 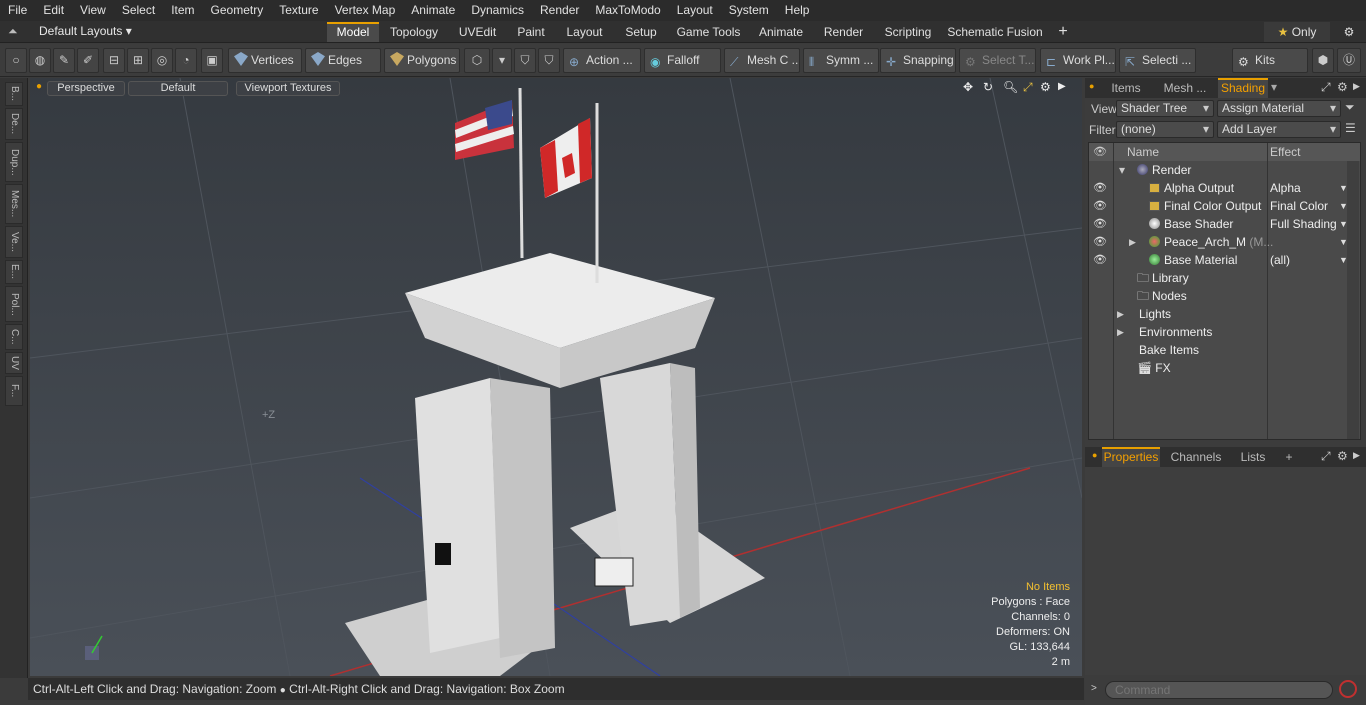 What do you see at coordinates (584, 32) in the screenshot?
I see `tab-layout: Layout` at bounding box center [584, 32].